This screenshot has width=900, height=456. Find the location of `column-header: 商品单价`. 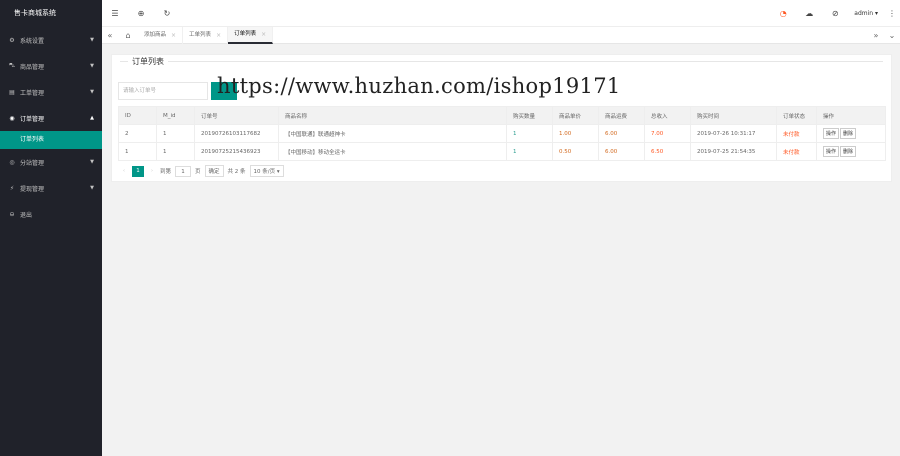

column-header: 商品单价 is located at coordinates (575, 115).